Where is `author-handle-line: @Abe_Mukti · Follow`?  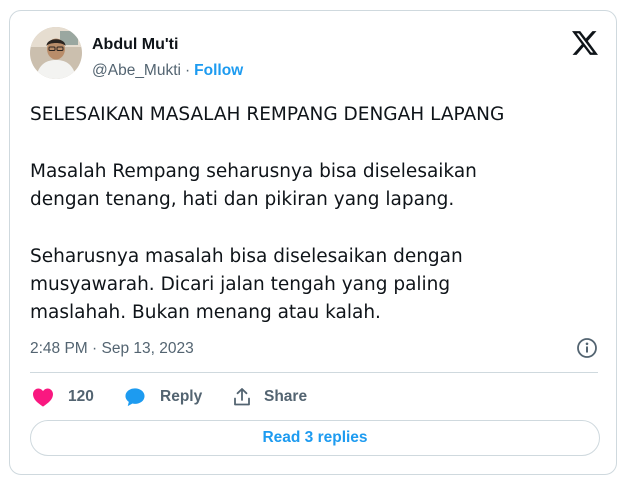
author-handle-line: @Abe_Mukti · Follow is located at coordinates (167, 71).